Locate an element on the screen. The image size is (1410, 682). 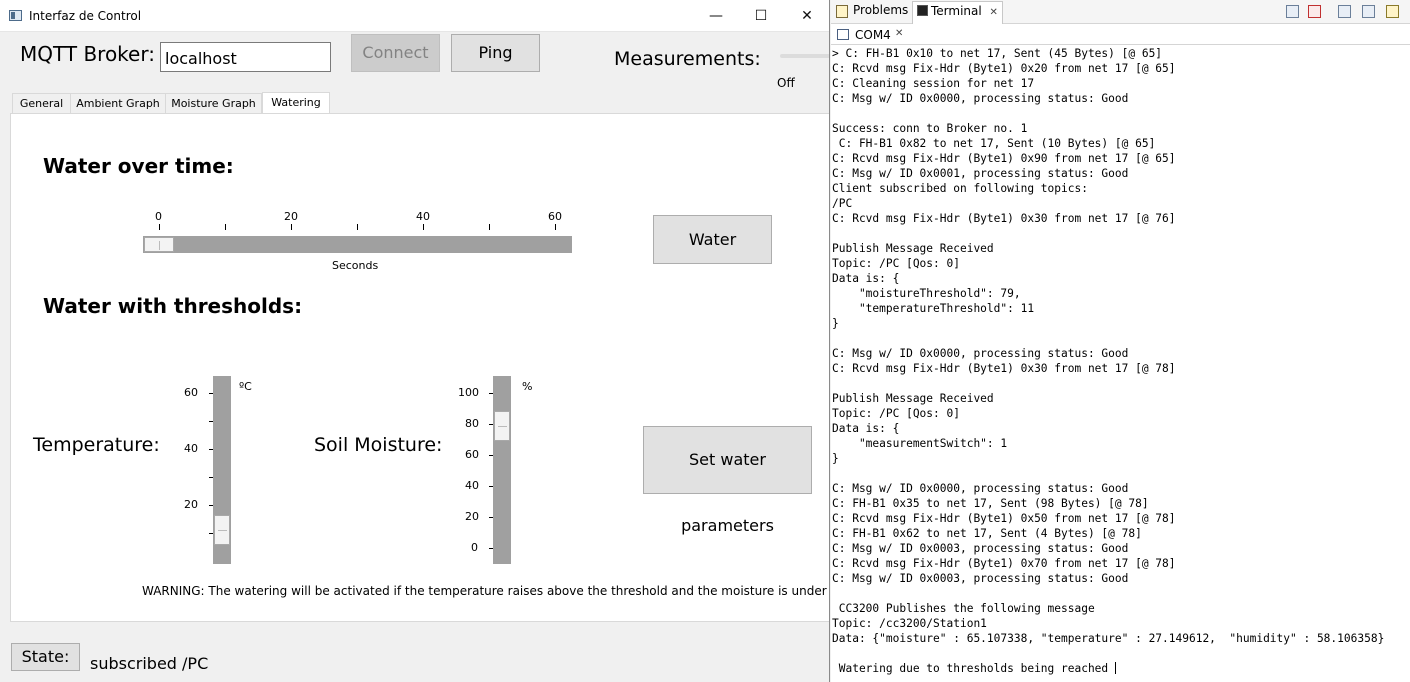
moisture-tick-label: 100 is located at coordinates (468, 392).